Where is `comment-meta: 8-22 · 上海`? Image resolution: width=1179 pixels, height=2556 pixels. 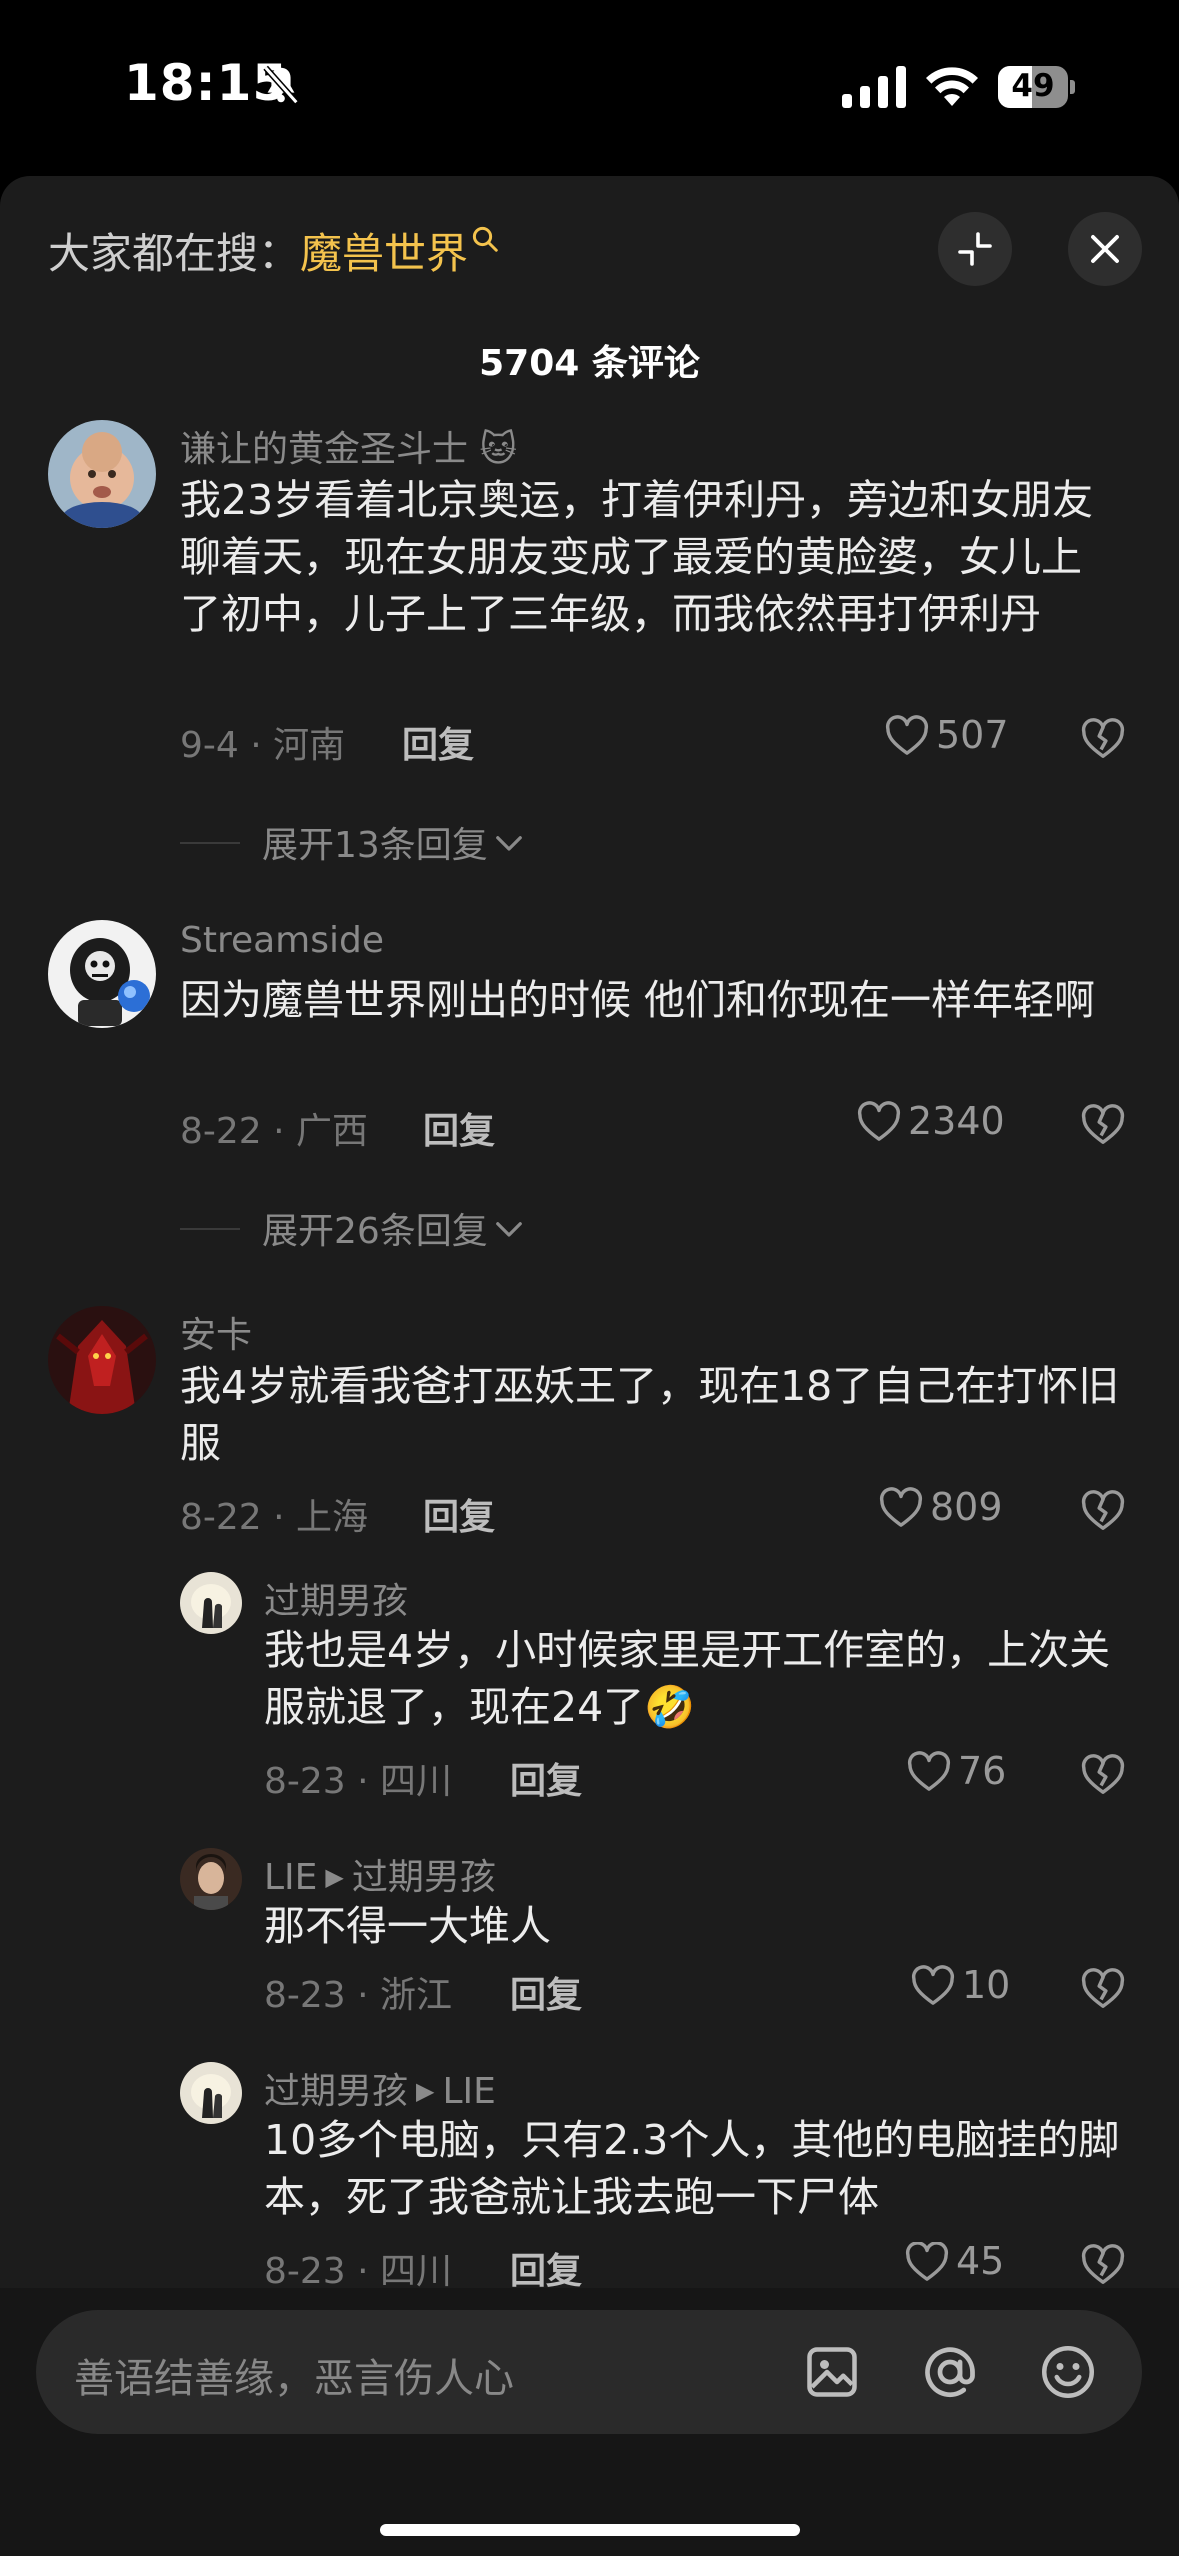 comment-meta: 8-22 · 上海 is located at coordinates (274, 1517).